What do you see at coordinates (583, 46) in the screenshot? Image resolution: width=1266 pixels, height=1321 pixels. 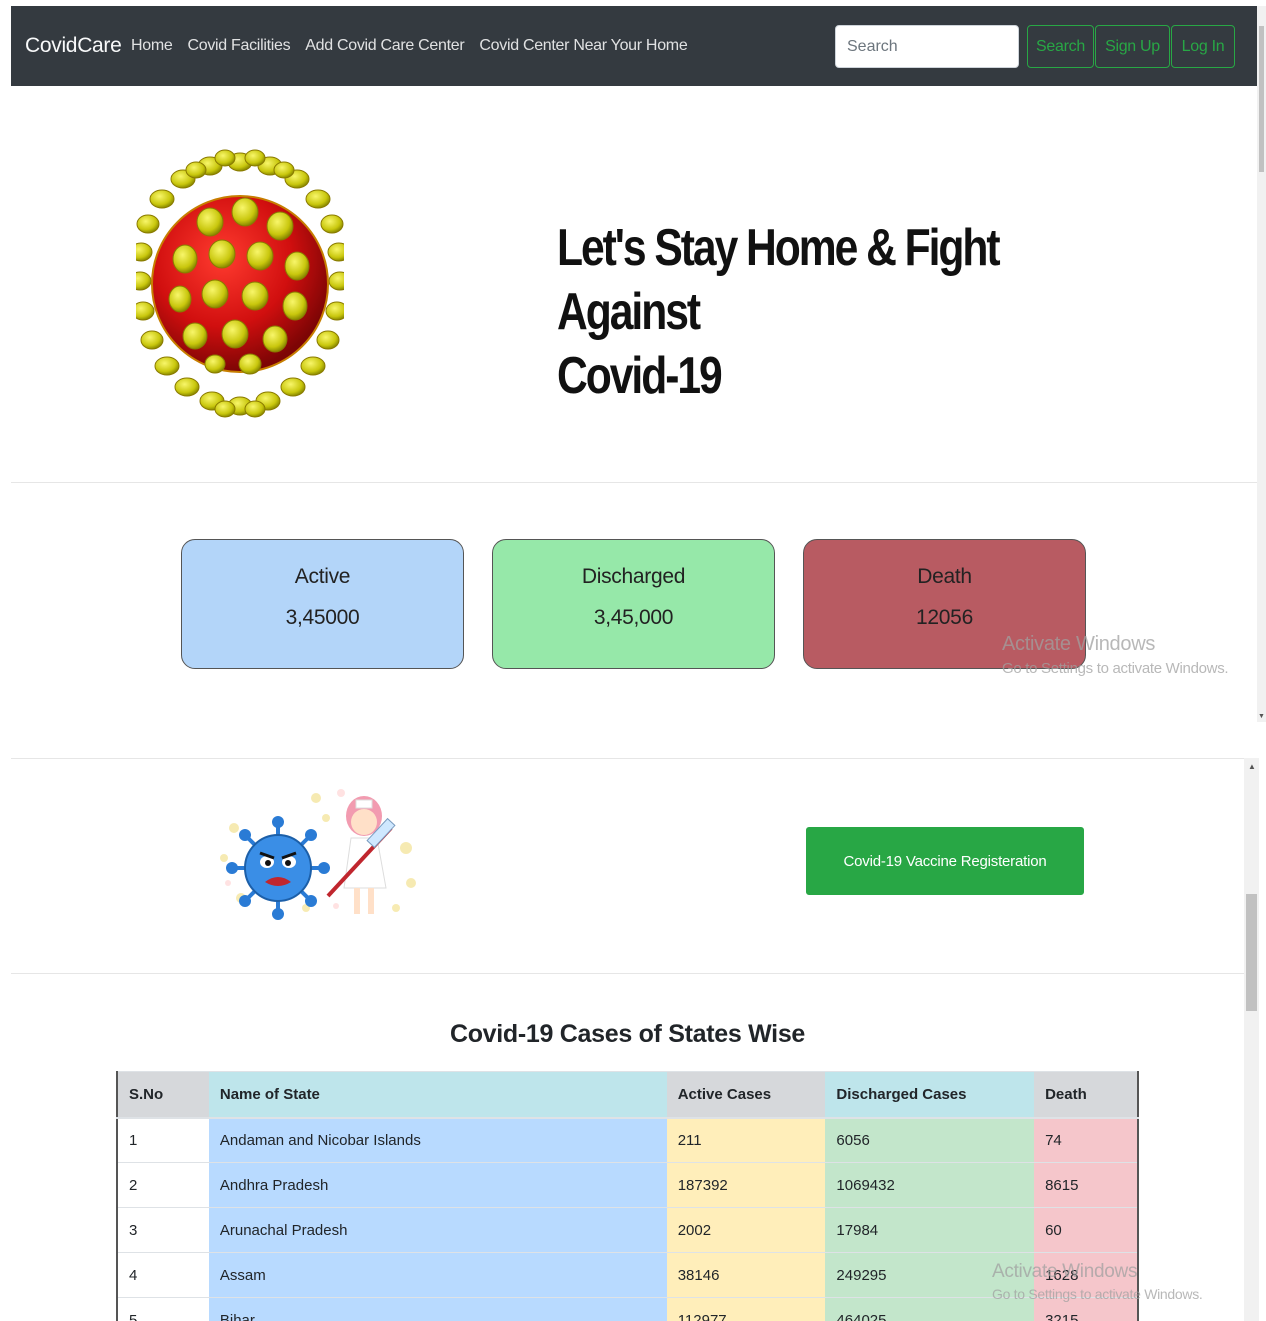 I see `nav-link-covid-center-near-home: Covid Center Near Your Home` at bounding box center [583, 46].